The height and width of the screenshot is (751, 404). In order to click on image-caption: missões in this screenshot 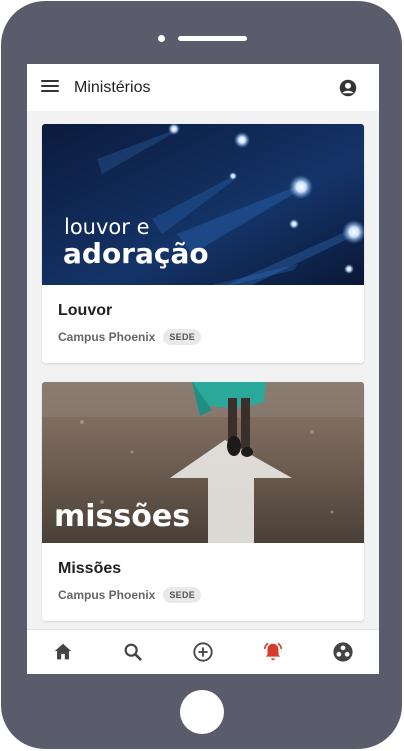, I will do `click(122, 516)`.